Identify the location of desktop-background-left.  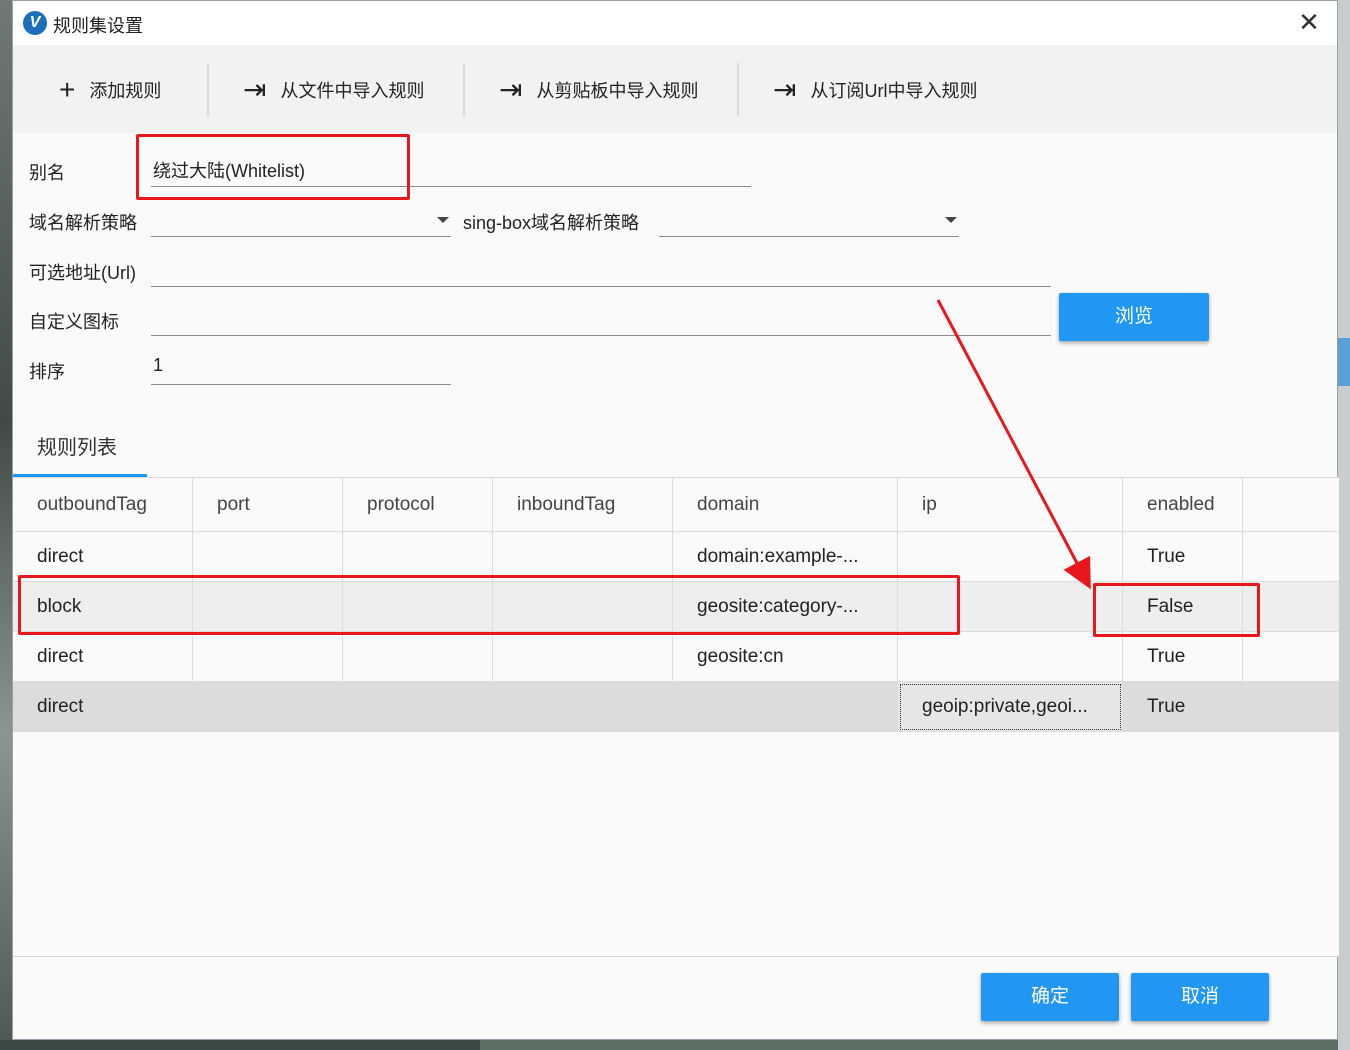
(6, 525).